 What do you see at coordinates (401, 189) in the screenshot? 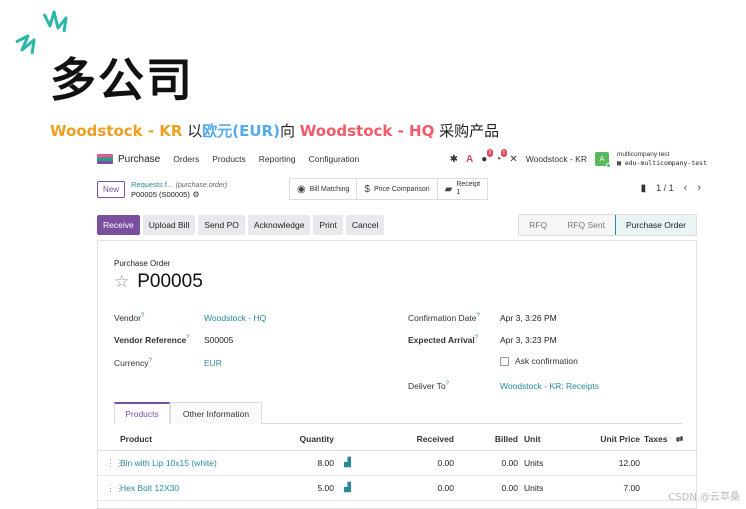
I see `price-comparison-label: Price Comparison` at bounding box center [401, 189].